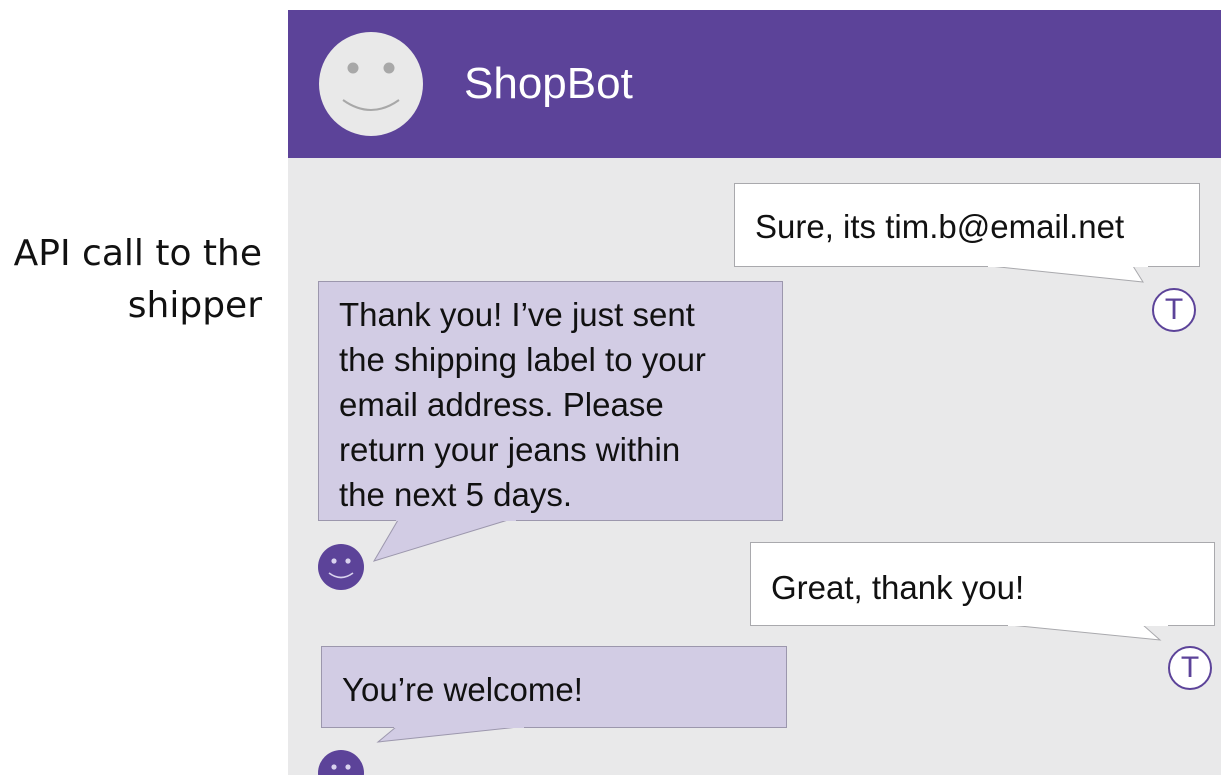 Image resolution: width=1221 pixels, height=775 pixels. Describe the element at coordinates (194, 305) in the screenshot. I see `annotation-line-2: shipper` at that location.